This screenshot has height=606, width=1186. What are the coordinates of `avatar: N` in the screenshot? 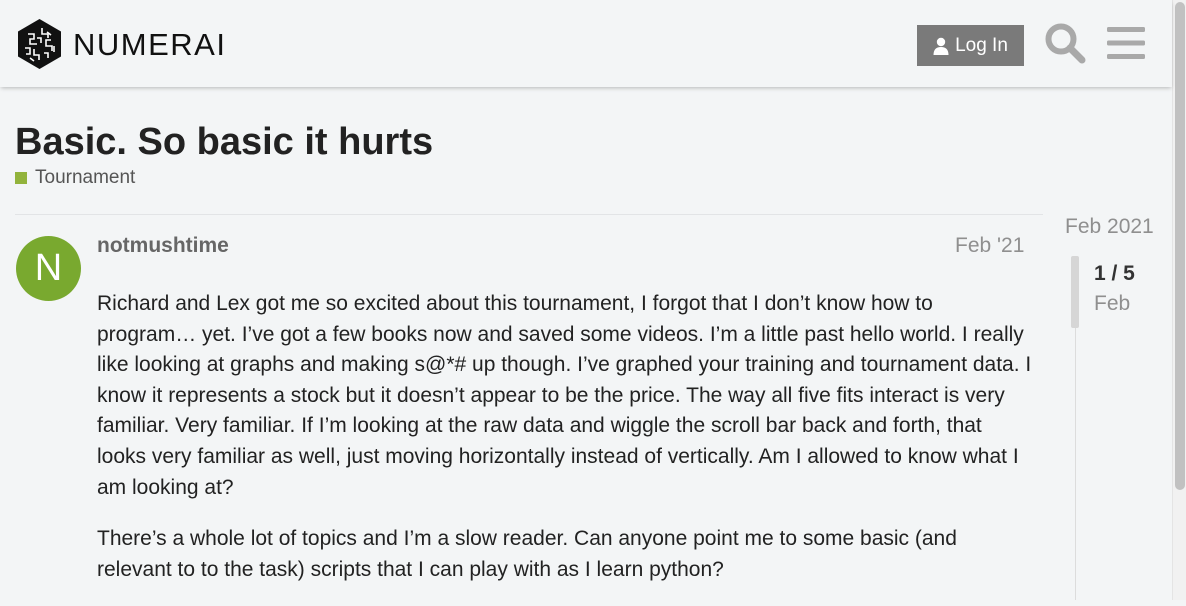 It's located at (48, 268).